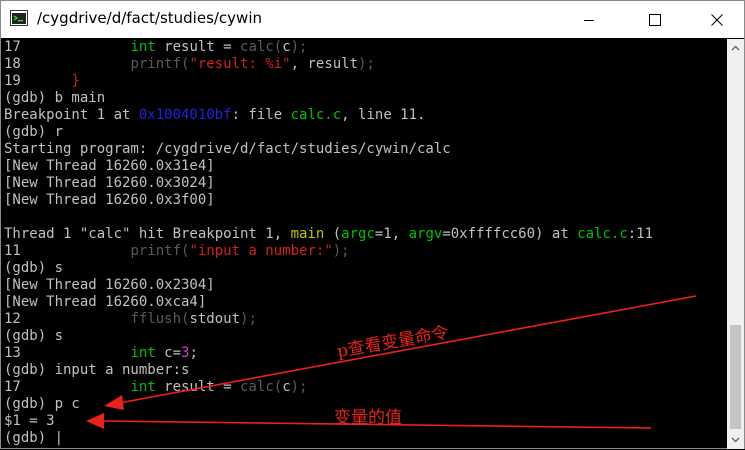 The width and height of the screenshot is (745, 450). I want to click on terminal-text: fflush(, so click(160, 319).